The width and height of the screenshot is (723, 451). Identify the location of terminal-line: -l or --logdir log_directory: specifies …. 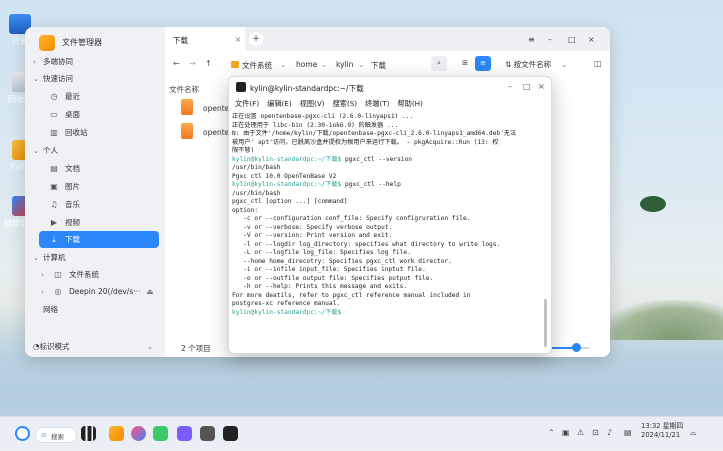
(388, 245).